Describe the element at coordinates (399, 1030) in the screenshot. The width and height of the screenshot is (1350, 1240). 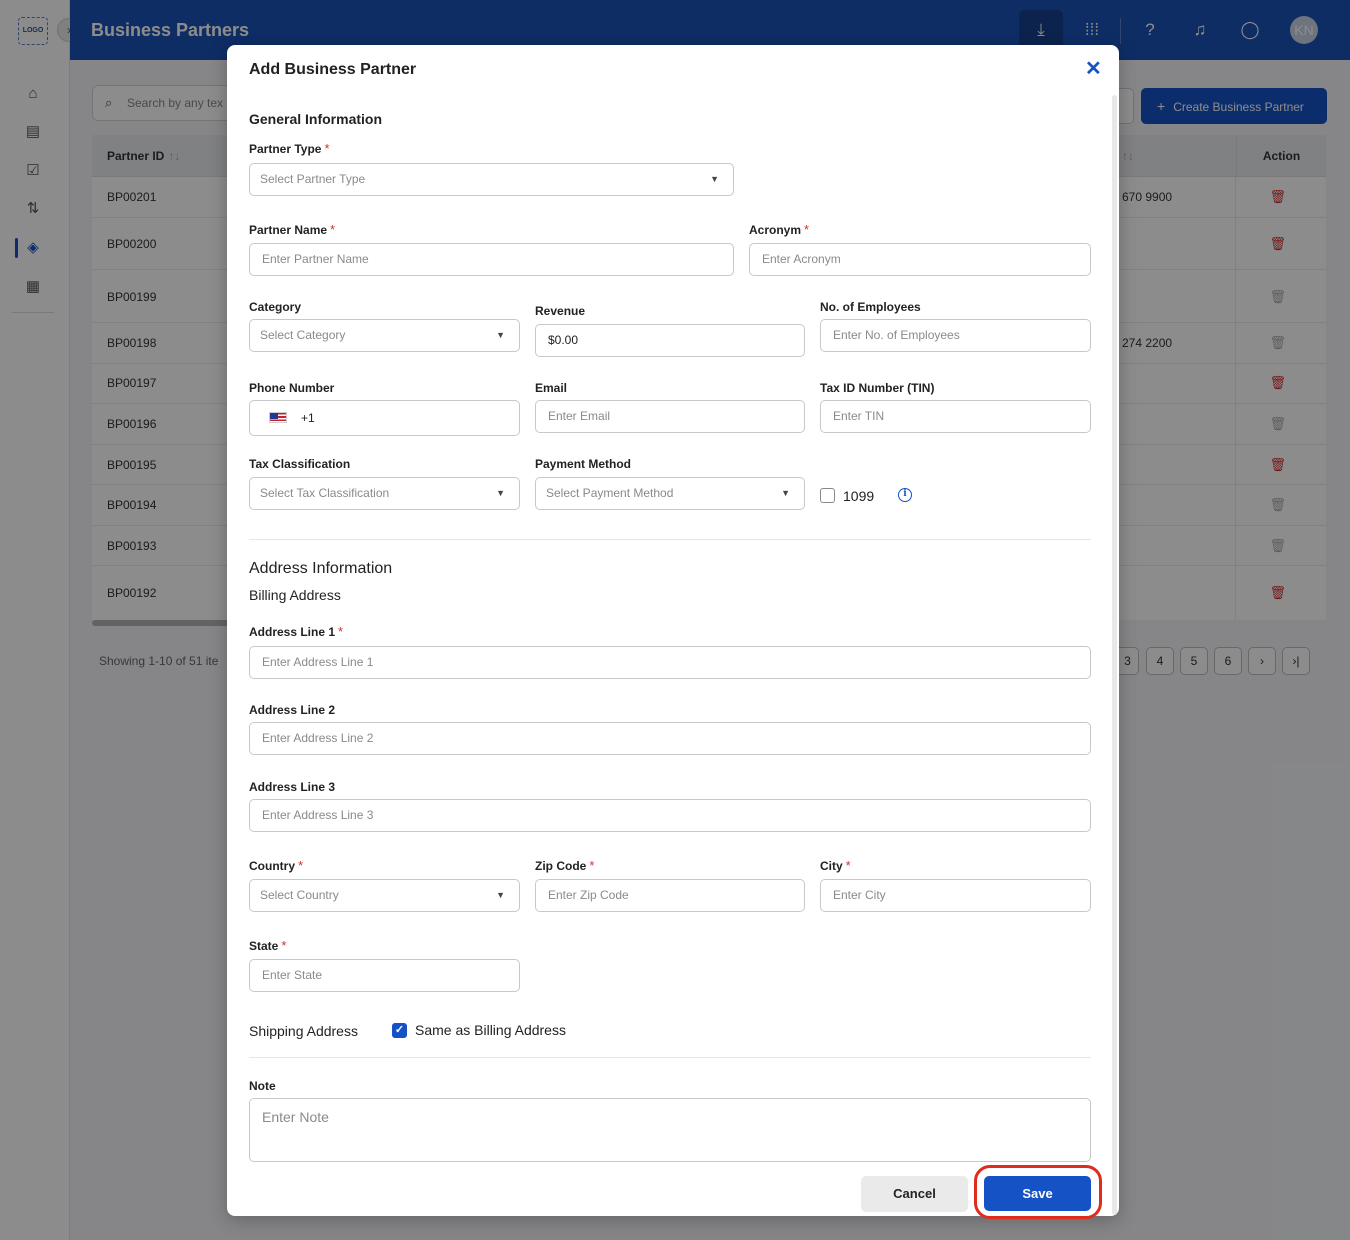
I see `same-as-billing-checkbox: ✓` at that location.